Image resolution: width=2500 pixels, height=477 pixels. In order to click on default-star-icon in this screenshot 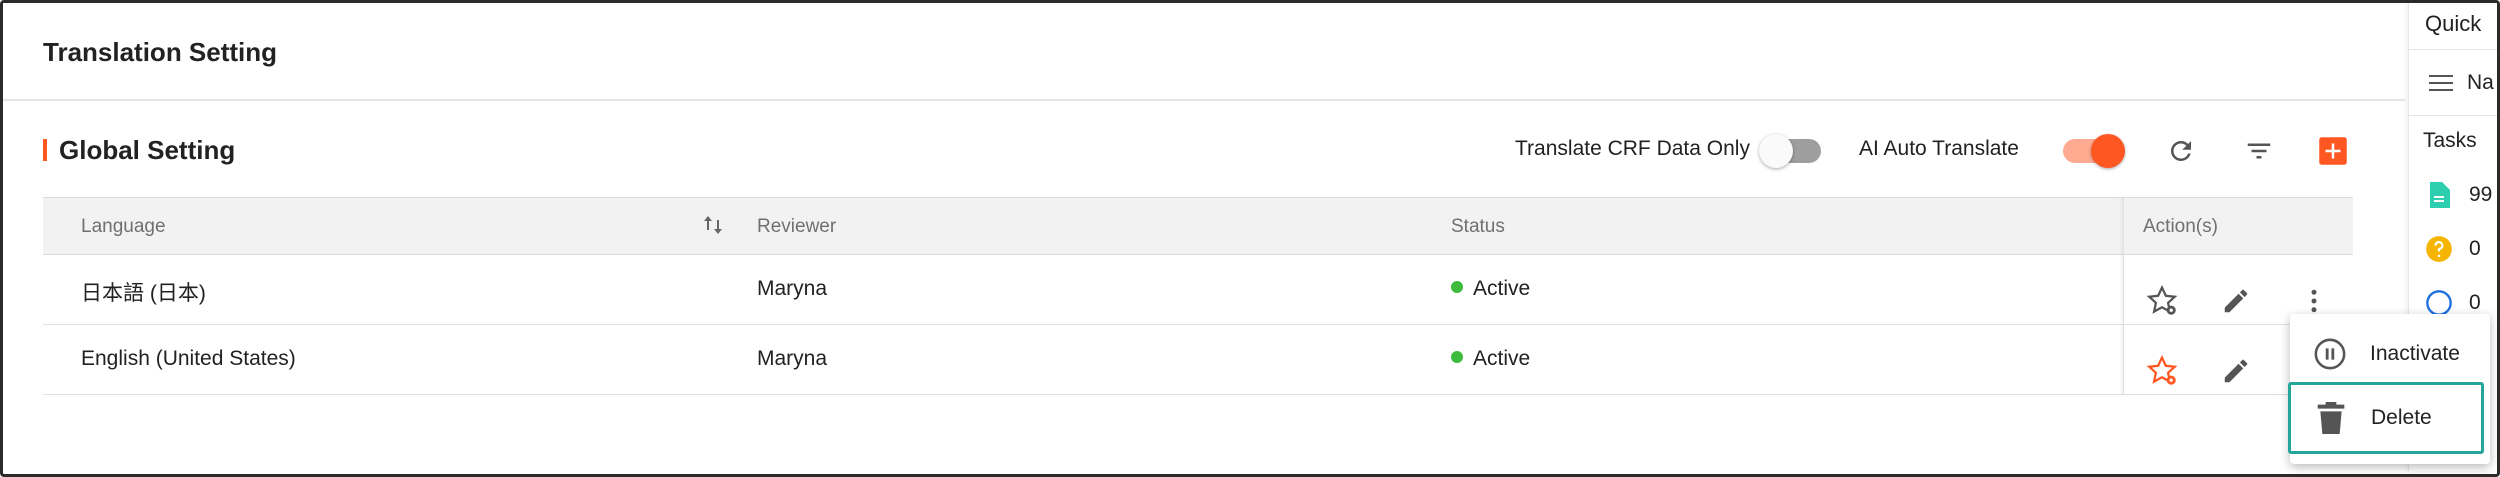, I will do `click(2162, 371)`.